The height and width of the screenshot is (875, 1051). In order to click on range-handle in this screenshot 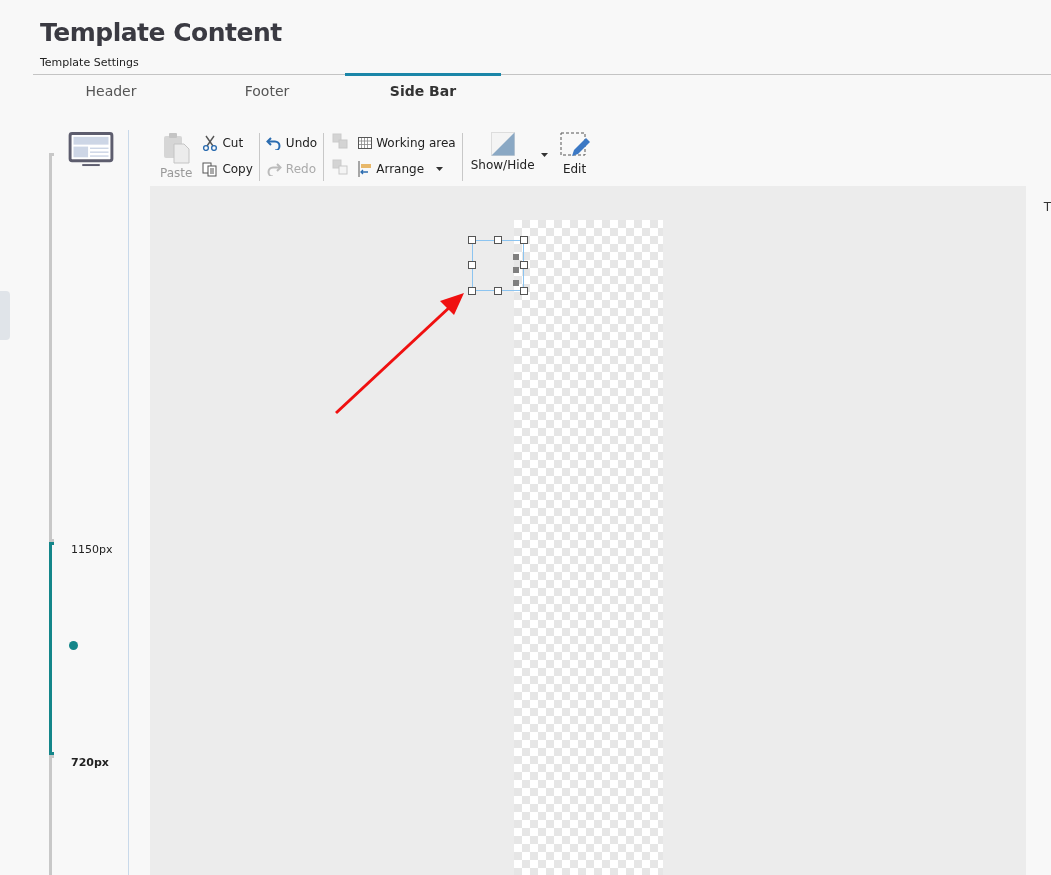, I will do `click(73, 645)`.